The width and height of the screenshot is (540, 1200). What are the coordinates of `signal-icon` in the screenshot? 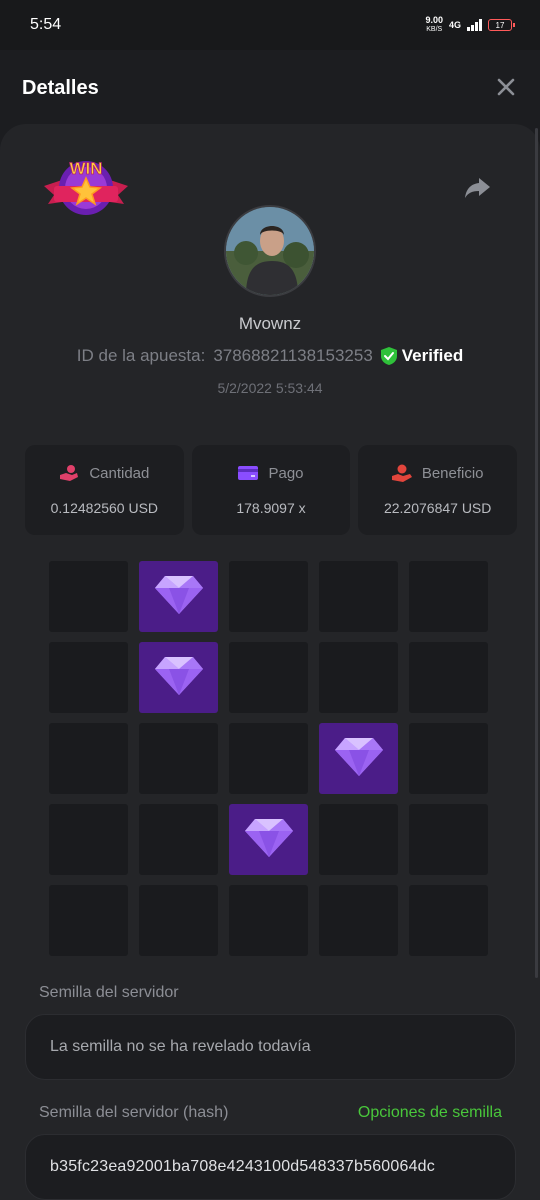 It's located at (474, 25).